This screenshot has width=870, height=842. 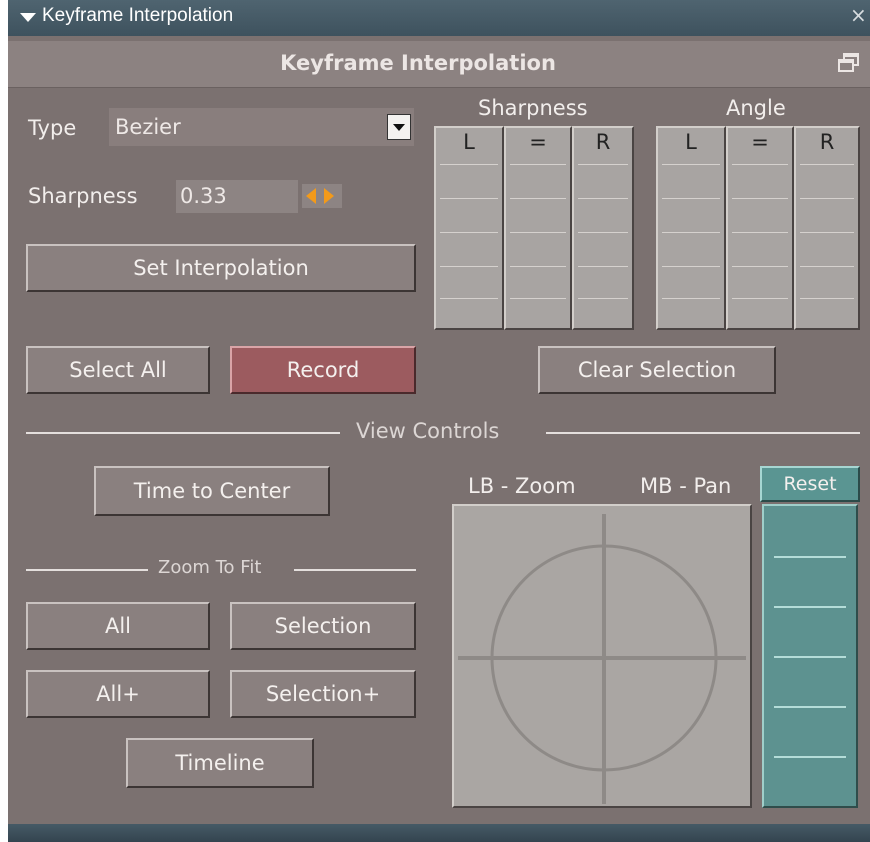 What do you see at coordinates (118, 626) in the screenshot?
I see `zoom-all-button: All` at bounding box center [118, 626].